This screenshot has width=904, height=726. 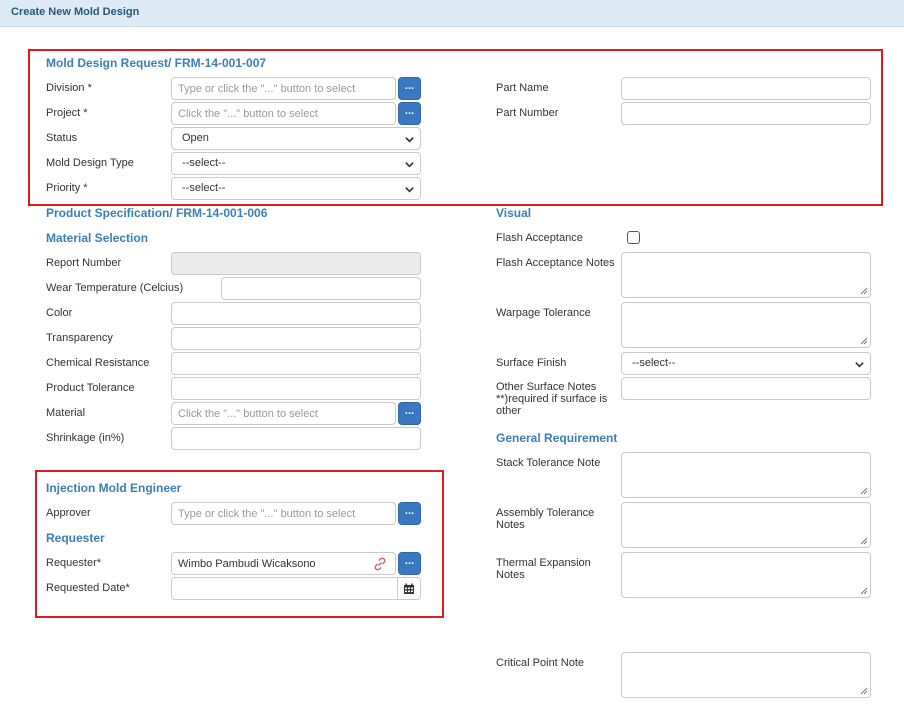 I want to click on warpage-tolerance-label: Warpage Tolerance, so click(x=543, y=313).